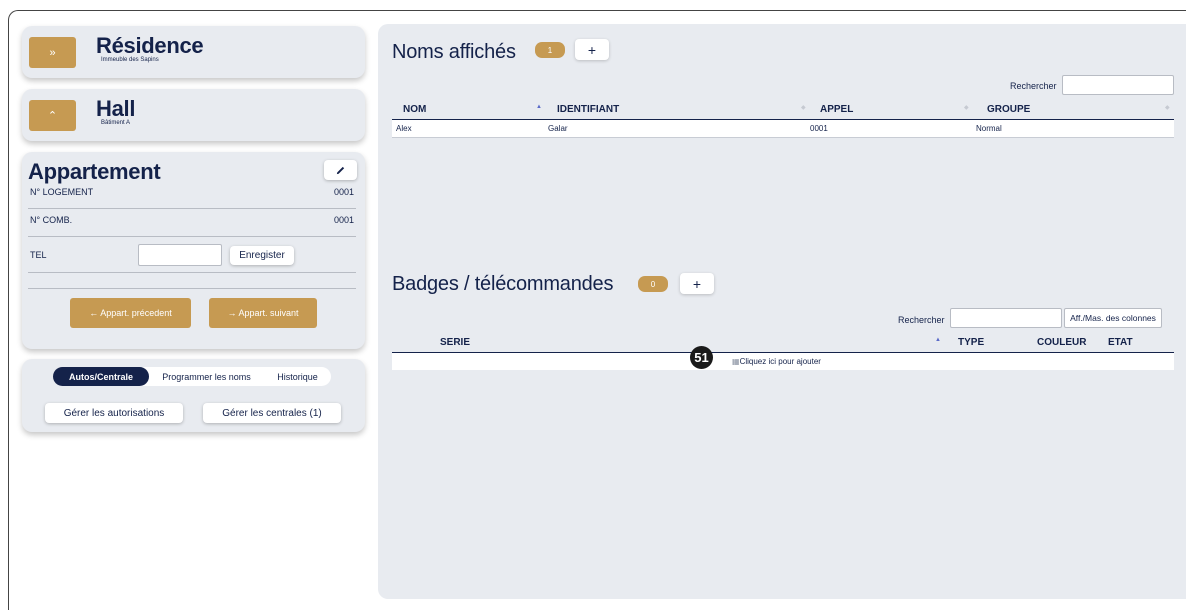 Image resolution: width=1186 pixels, height=610 pixels. What do you see at coordinates (1061, 342) in the screenshot?
I see `col-couleur: COULEUR` at bounding box center [1061, 342].